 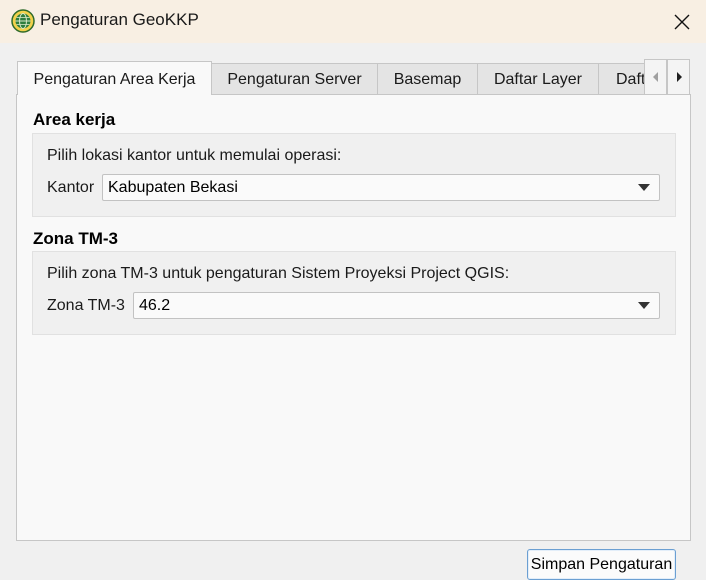 I want to click on geokkp-globe-icon, so click(x=23, y=21).